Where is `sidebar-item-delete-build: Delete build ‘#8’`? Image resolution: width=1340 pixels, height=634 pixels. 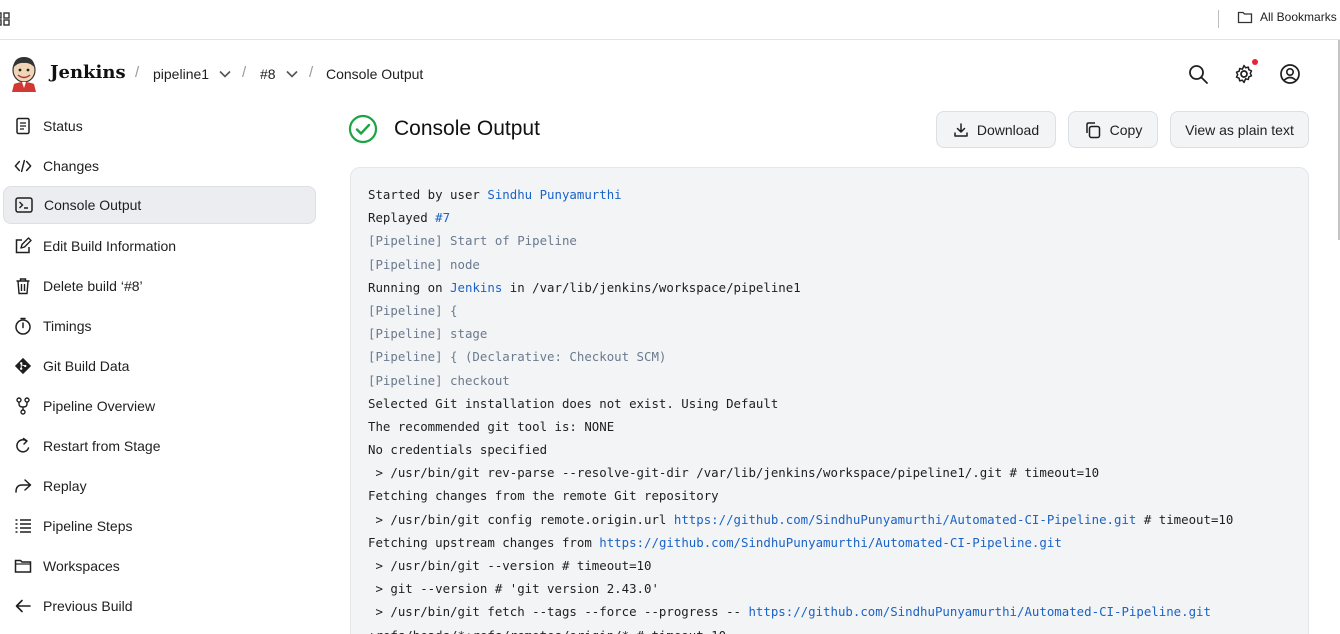 sidebar-item-delete-build: Delete build ‘#8’ is located at coordinates (159, 286).